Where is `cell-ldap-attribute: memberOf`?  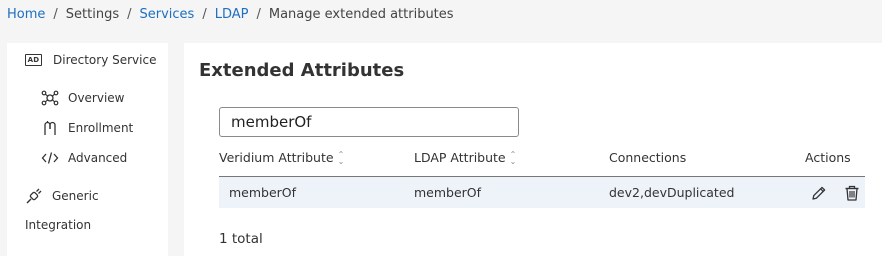
cell-ldap-attribute: memberOf is located at coordinates (448, 192).